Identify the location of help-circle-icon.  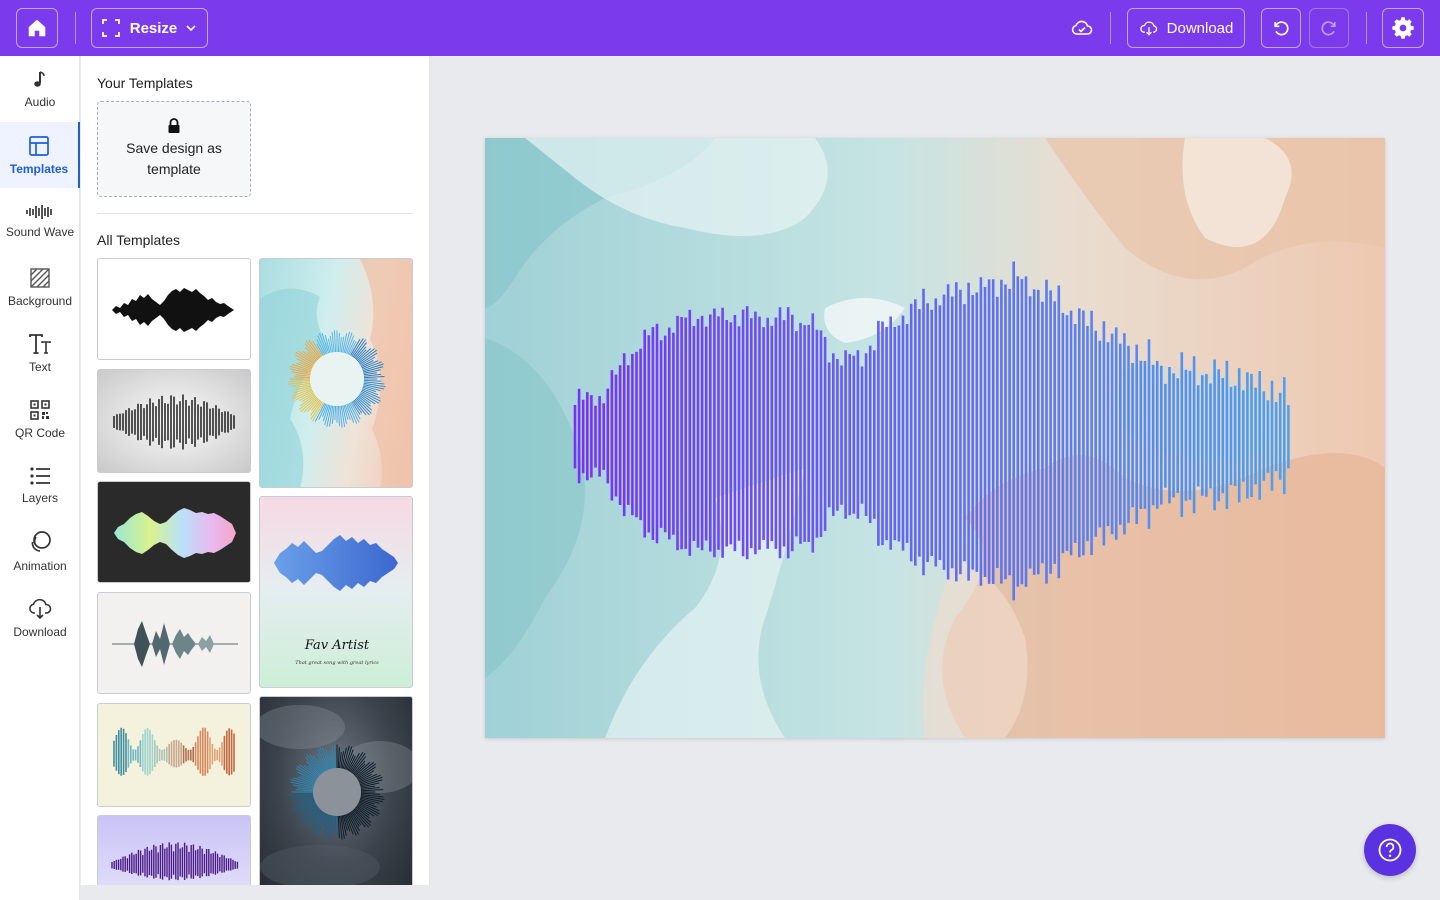
(1390, 850).